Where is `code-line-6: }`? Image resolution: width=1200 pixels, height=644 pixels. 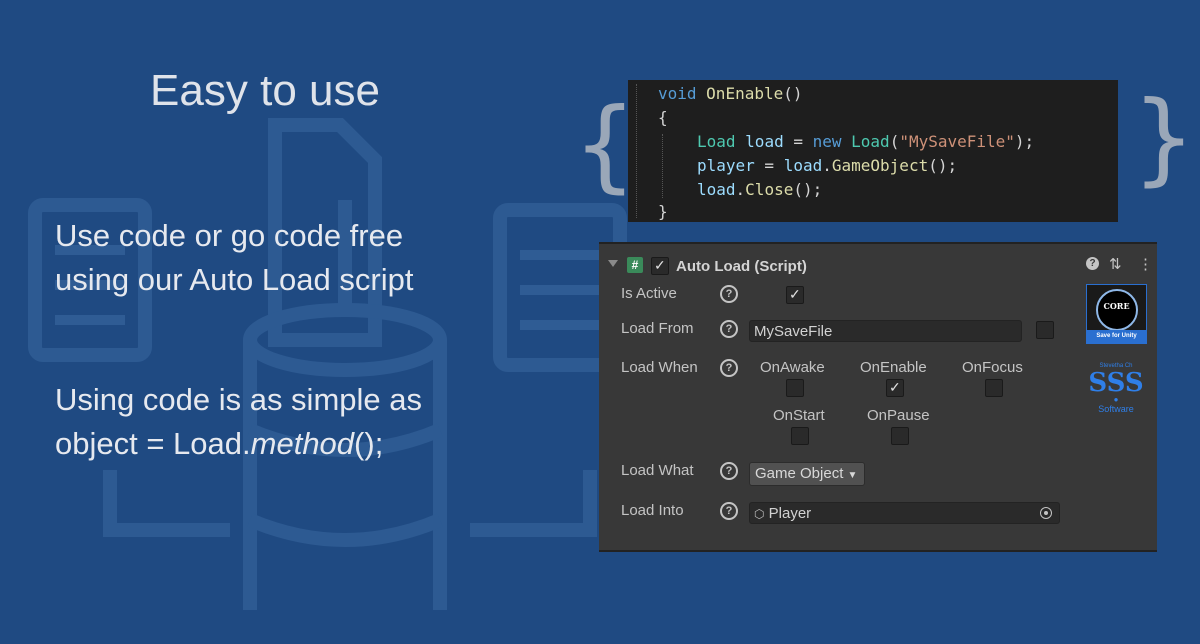 code-line-6: } is located at coordinates (663, 211).